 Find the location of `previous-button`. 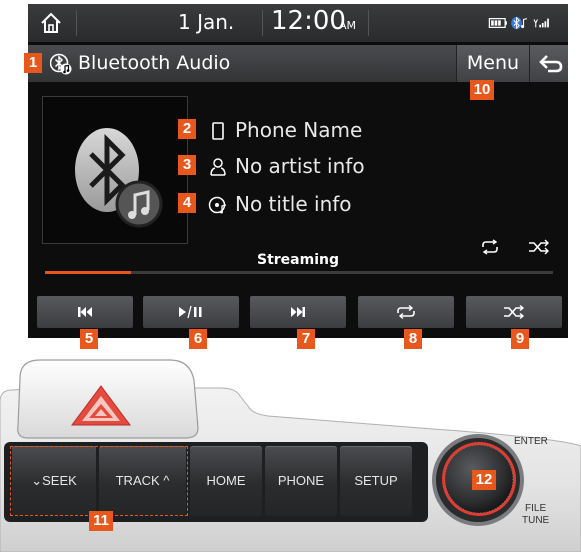

previous-button is located at coordinates (85, 312).